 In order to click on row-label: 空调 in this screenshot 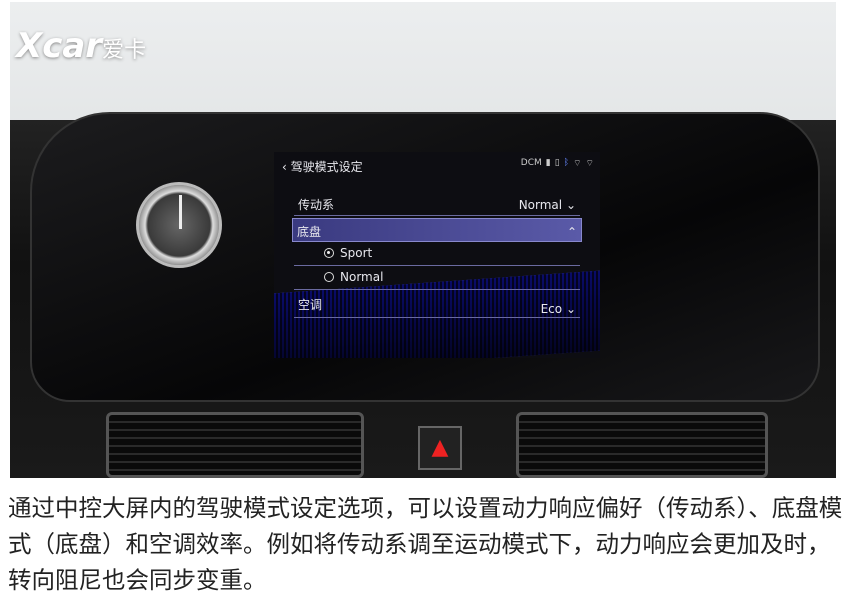, I will do `click(310, 305)`.